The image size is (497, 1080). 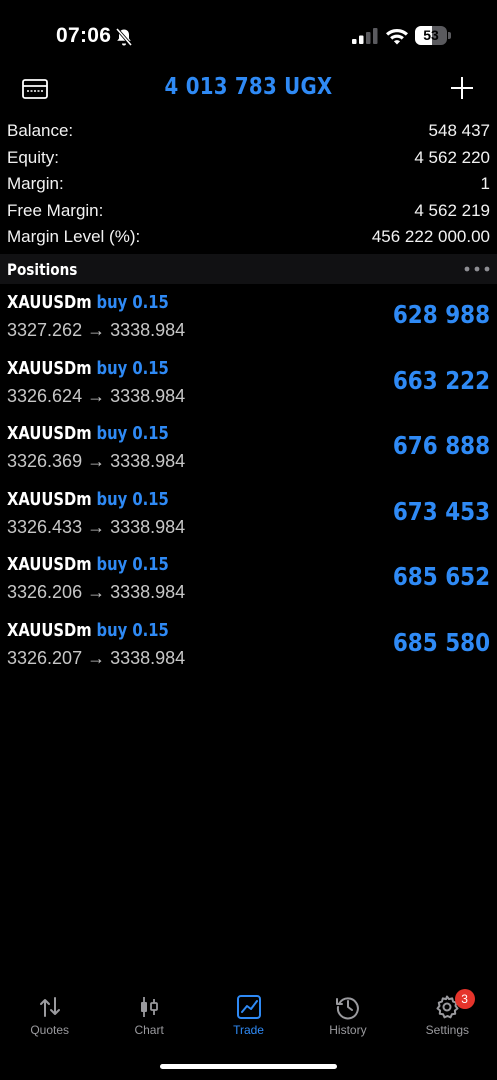 I want to click on summary-label: Free Margin:, so click(x=55, y=210).